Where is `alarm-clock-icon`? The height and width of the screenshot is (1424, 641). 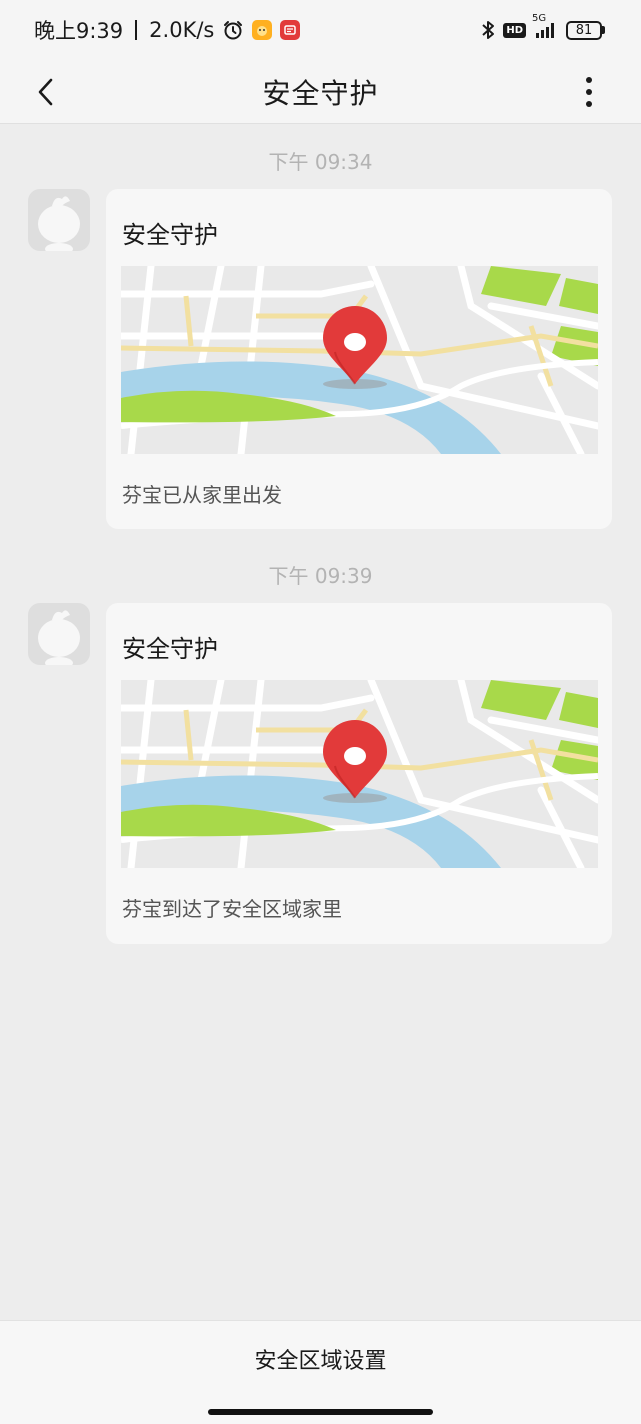 alarm-clock-icon is located at coordinates (233, 30).